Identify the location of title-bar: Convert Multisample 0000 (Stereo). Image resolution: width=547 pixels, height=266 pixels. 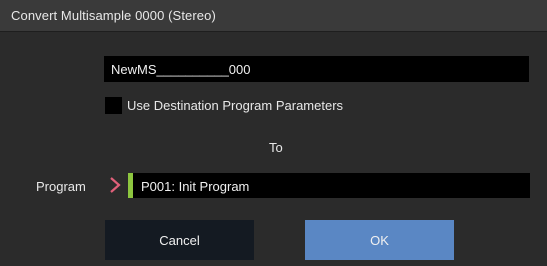
(273, 16).